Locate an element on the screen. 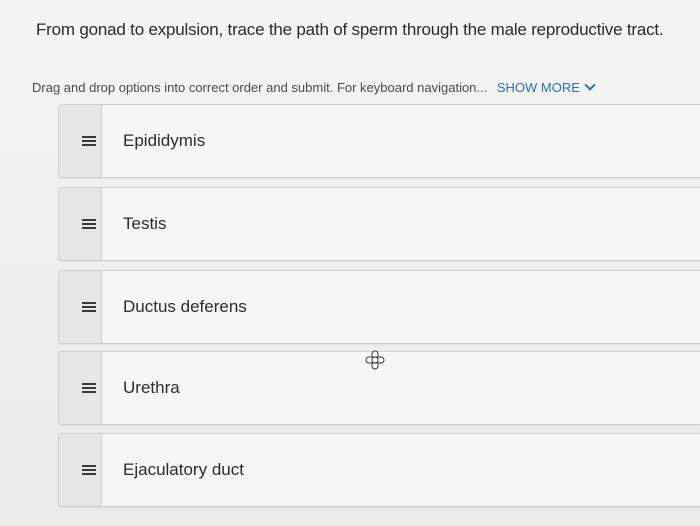 This screenshot has height=526, width=700. option-label: Urethra is located at coordinates (151, 387).